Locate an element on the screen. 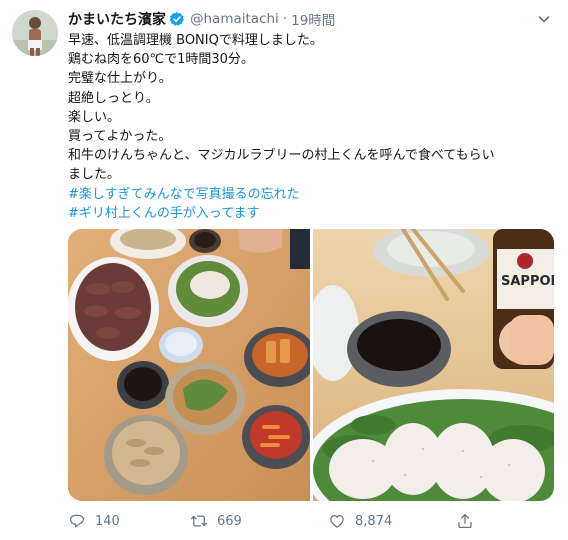 The image size is (568, 540). tweet-text-line: 買ってよかった。 is located at coordinates (120, 137).